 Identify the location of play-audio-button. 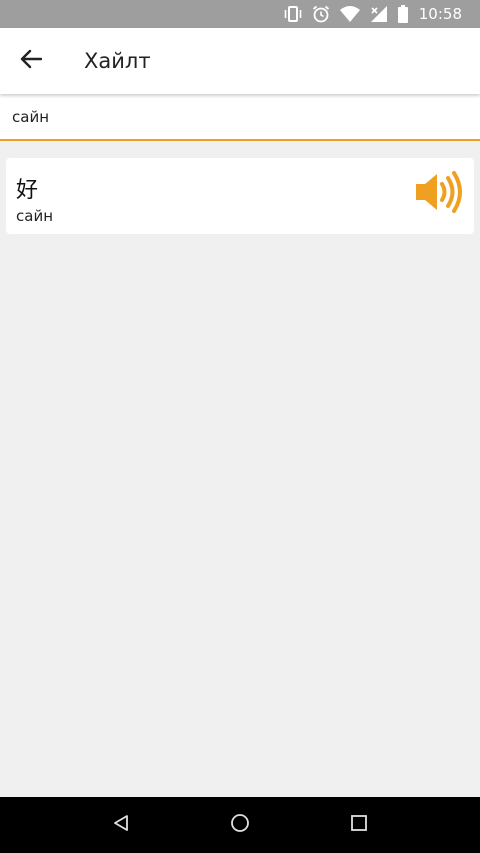
(439, 192).